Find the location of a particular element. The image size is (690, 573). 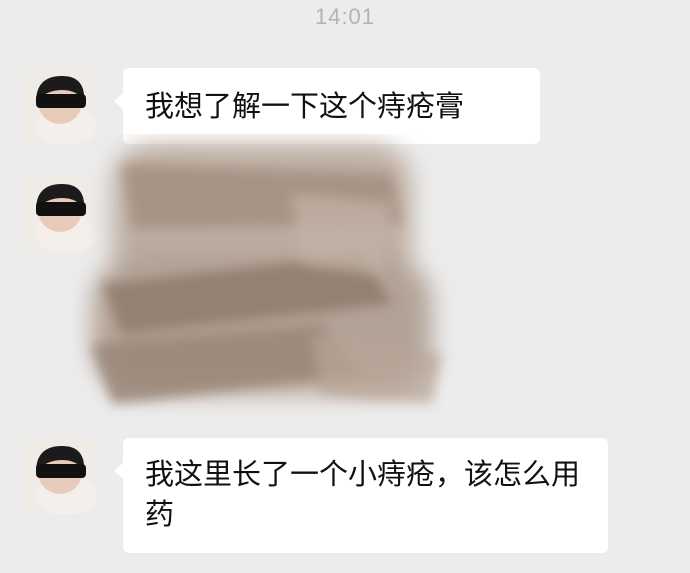

message-bubble: 我想了解一下这个痔疮膏 is located at coordinates (327, 106).